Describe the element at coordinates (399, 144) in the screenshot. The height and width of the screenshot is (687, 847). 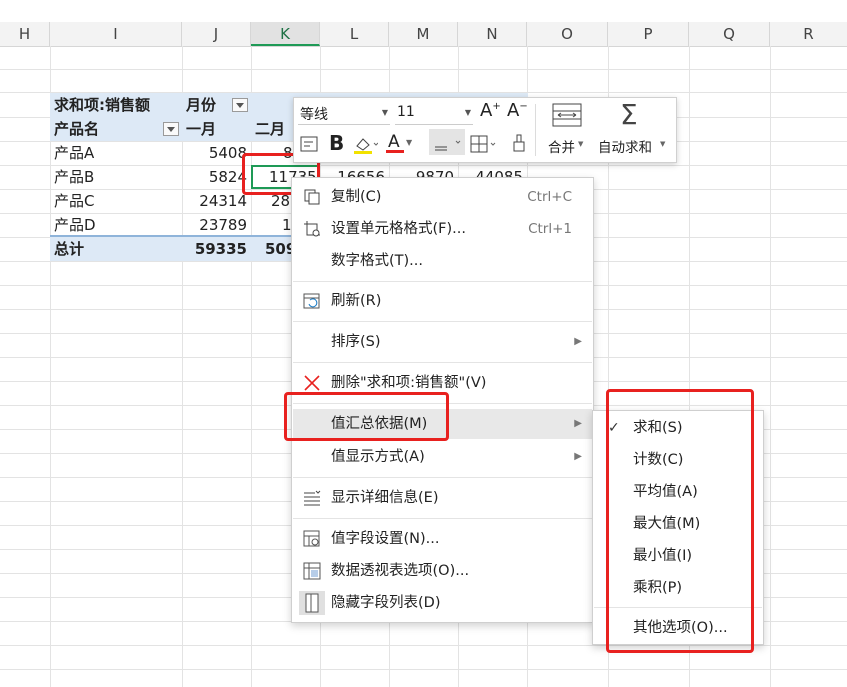
I see `font-color-icon: A ▼` at that location.